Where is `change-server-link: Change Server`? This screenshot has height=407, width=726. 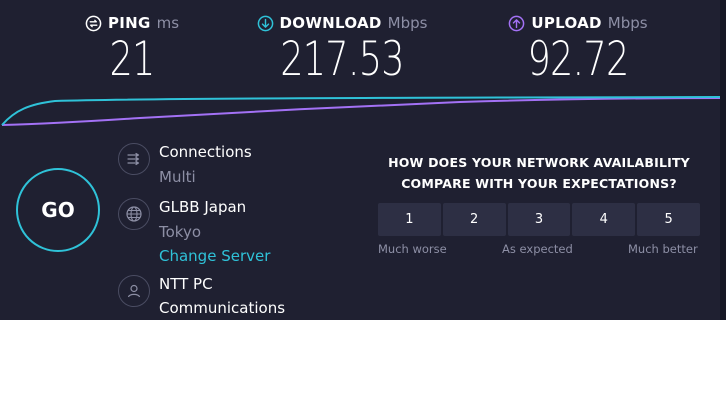 change-server-link: Change Server is located at coordinates (214, 256).